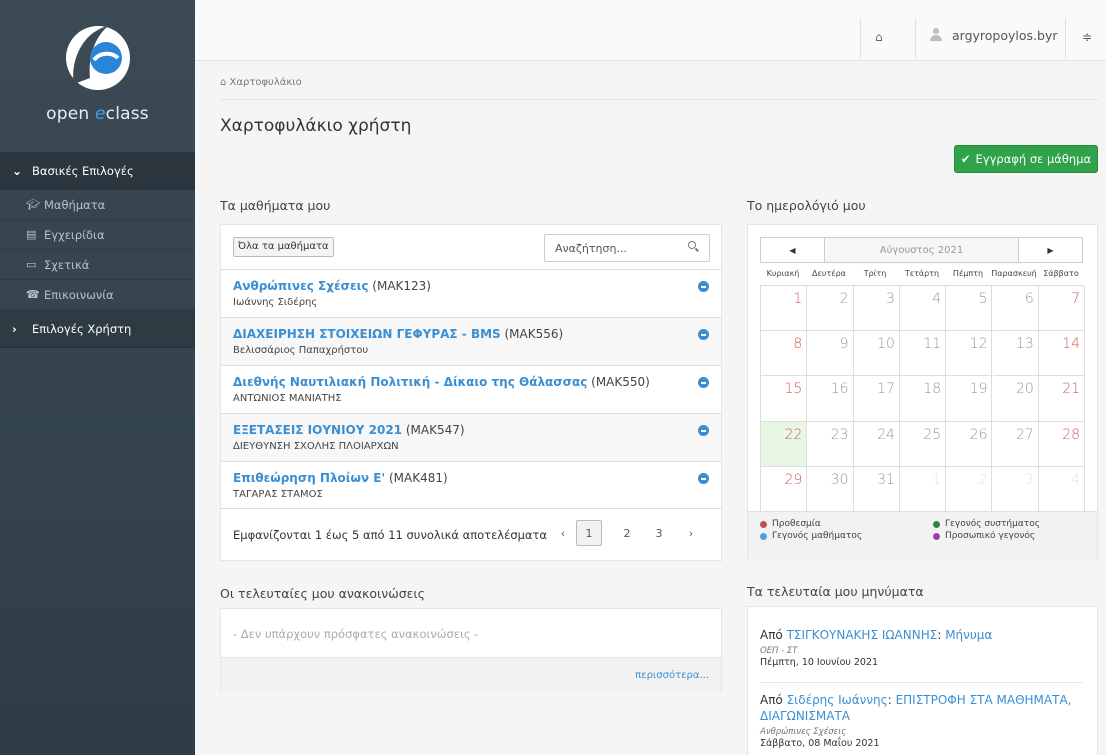 The height and width of the screenshot is (755, 1106). Describe the element at coordinates (1087, 37) in the screenshot. I see `sliders-icon: ≑` at that location.